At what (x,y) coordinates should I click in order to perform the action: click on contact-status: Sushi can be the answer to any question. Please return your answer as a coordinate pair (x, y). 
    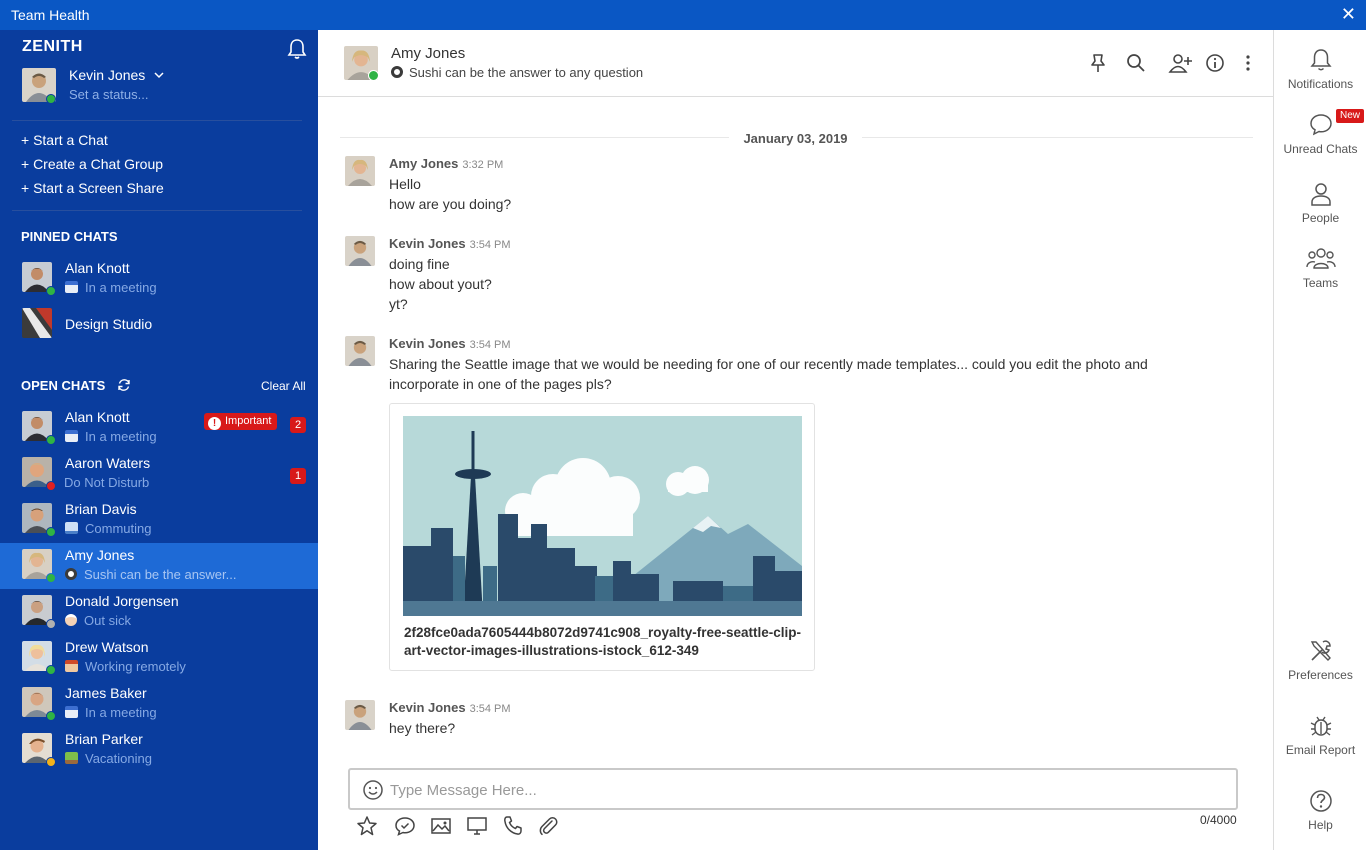
    Looking at the image, I should click on (517, 72).